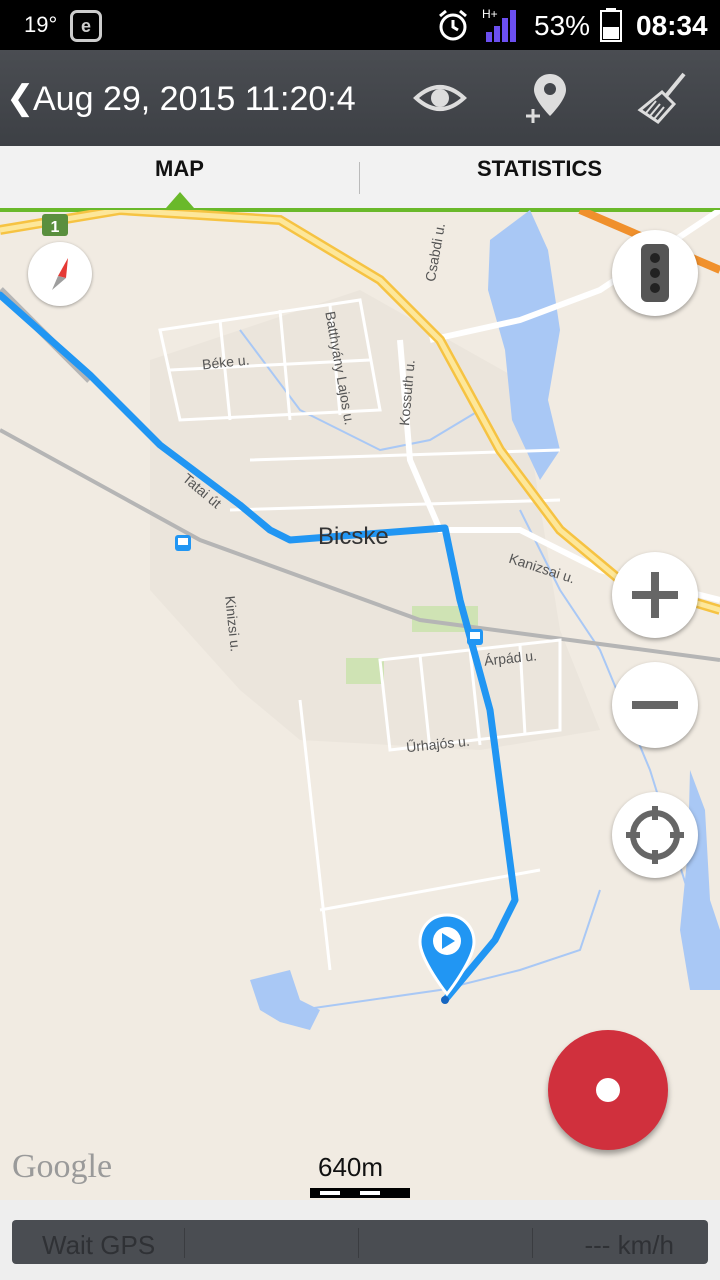 This screenshot has height=1280, width=720. Describe the element at coordinates (548, 98) in the screenshot. I see `add-location-icon` at that location.